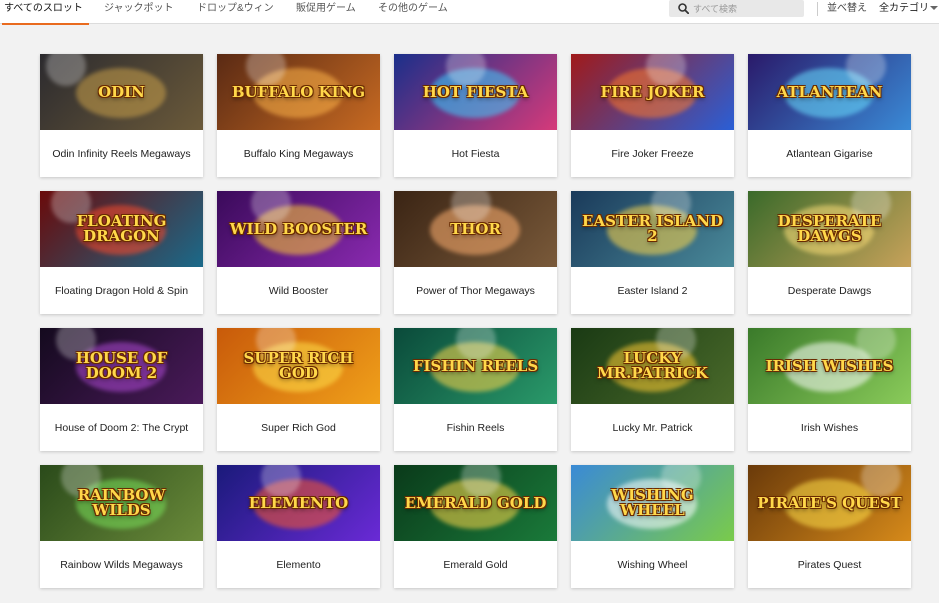  I want to click on game-logo: EMERALD GOLD, so click(475, 502).